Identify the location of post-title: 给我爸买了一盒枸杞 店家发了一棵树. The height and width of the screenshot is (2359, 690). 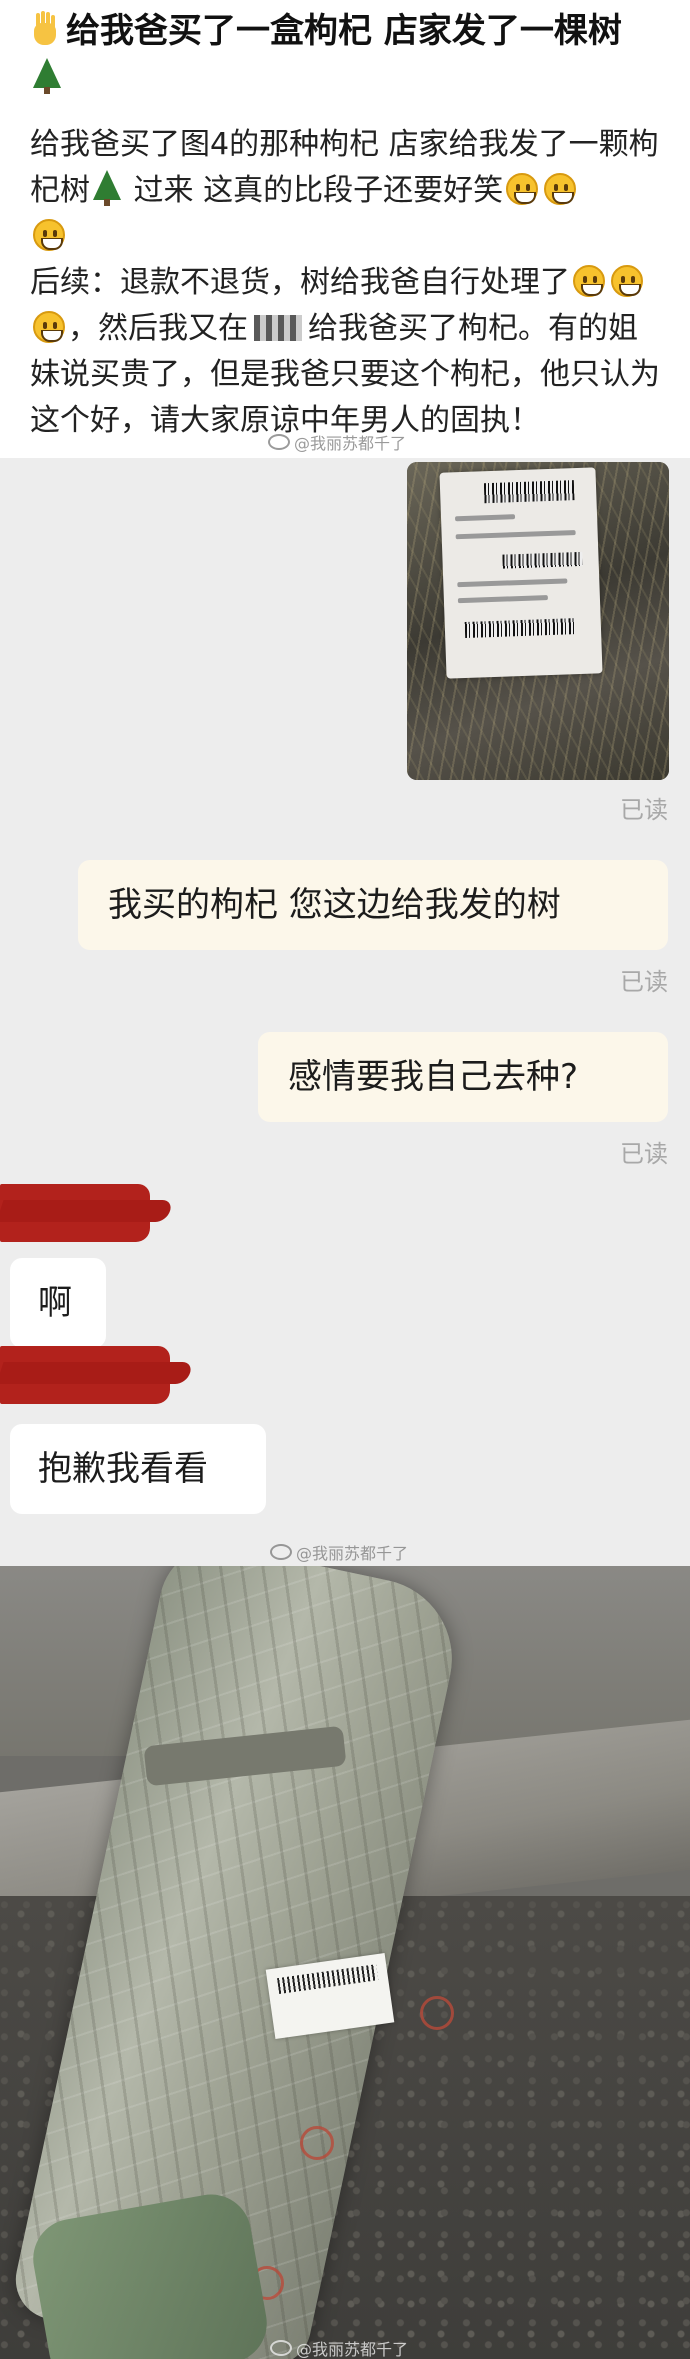
(345, 54).